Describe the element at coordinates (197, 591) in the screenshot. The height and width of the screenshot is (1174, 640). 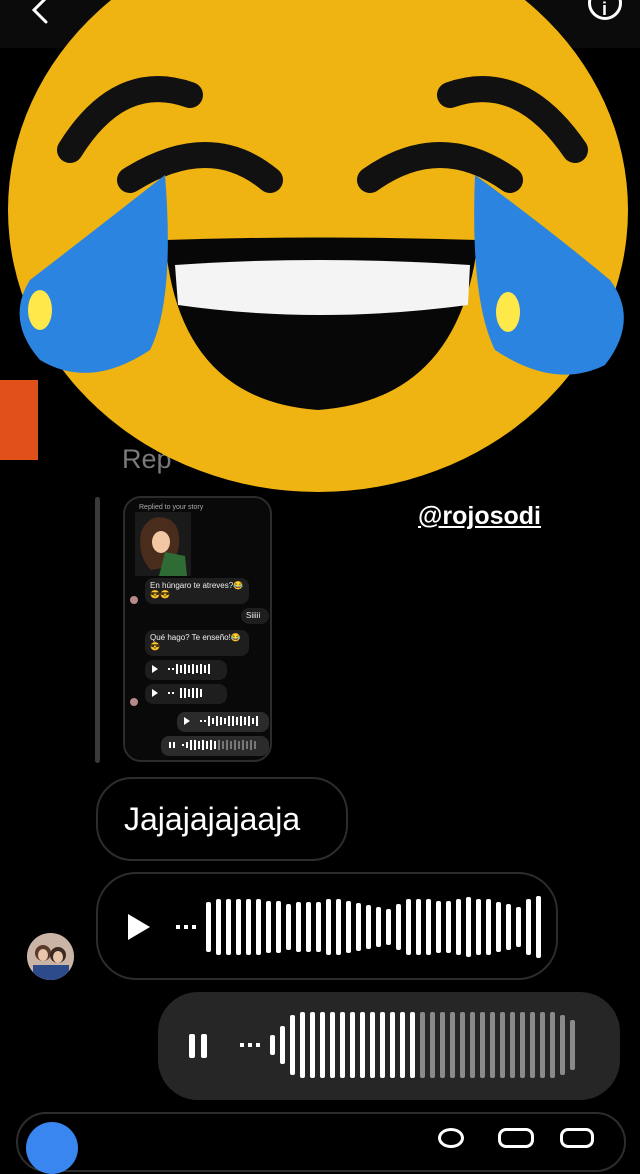
I see `story-message-1: En húngaro te atreves?😂😎😎` at that location.